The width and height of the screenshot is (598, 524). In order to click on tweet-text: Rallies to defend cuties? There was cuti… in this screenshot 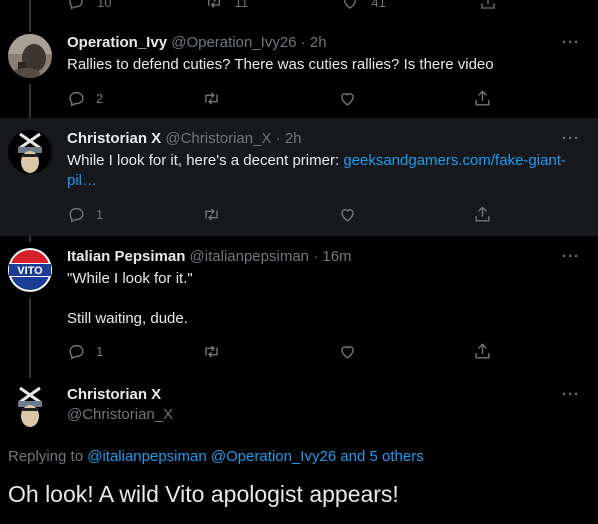, I will do `click(280, 64)`.